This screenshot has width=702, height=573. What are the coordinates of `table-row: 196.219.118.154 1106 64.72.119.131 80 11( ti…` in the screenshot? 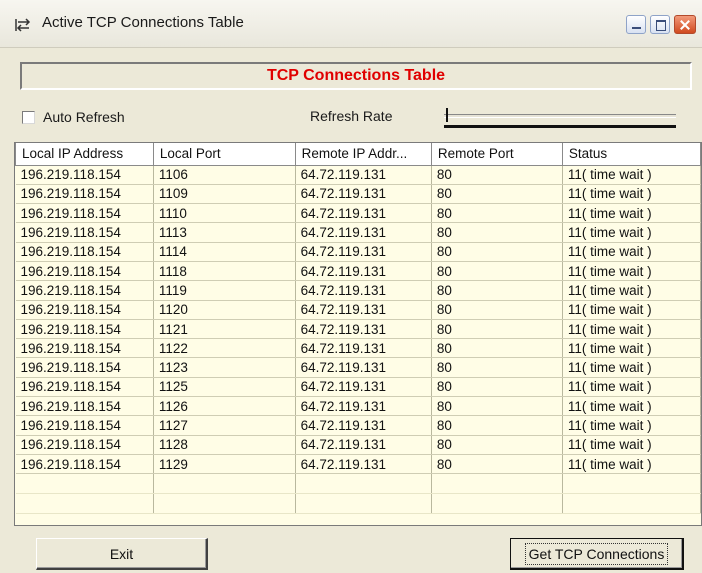 It's located at (358, 175).